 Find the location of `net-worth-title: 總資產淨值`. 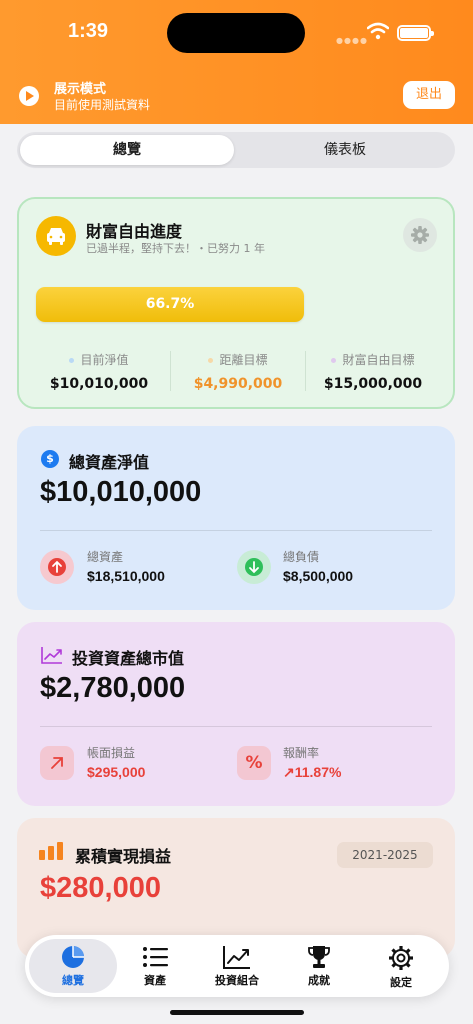

net-worth-title: 總資產淨值 is located at coordinates (109, 462).